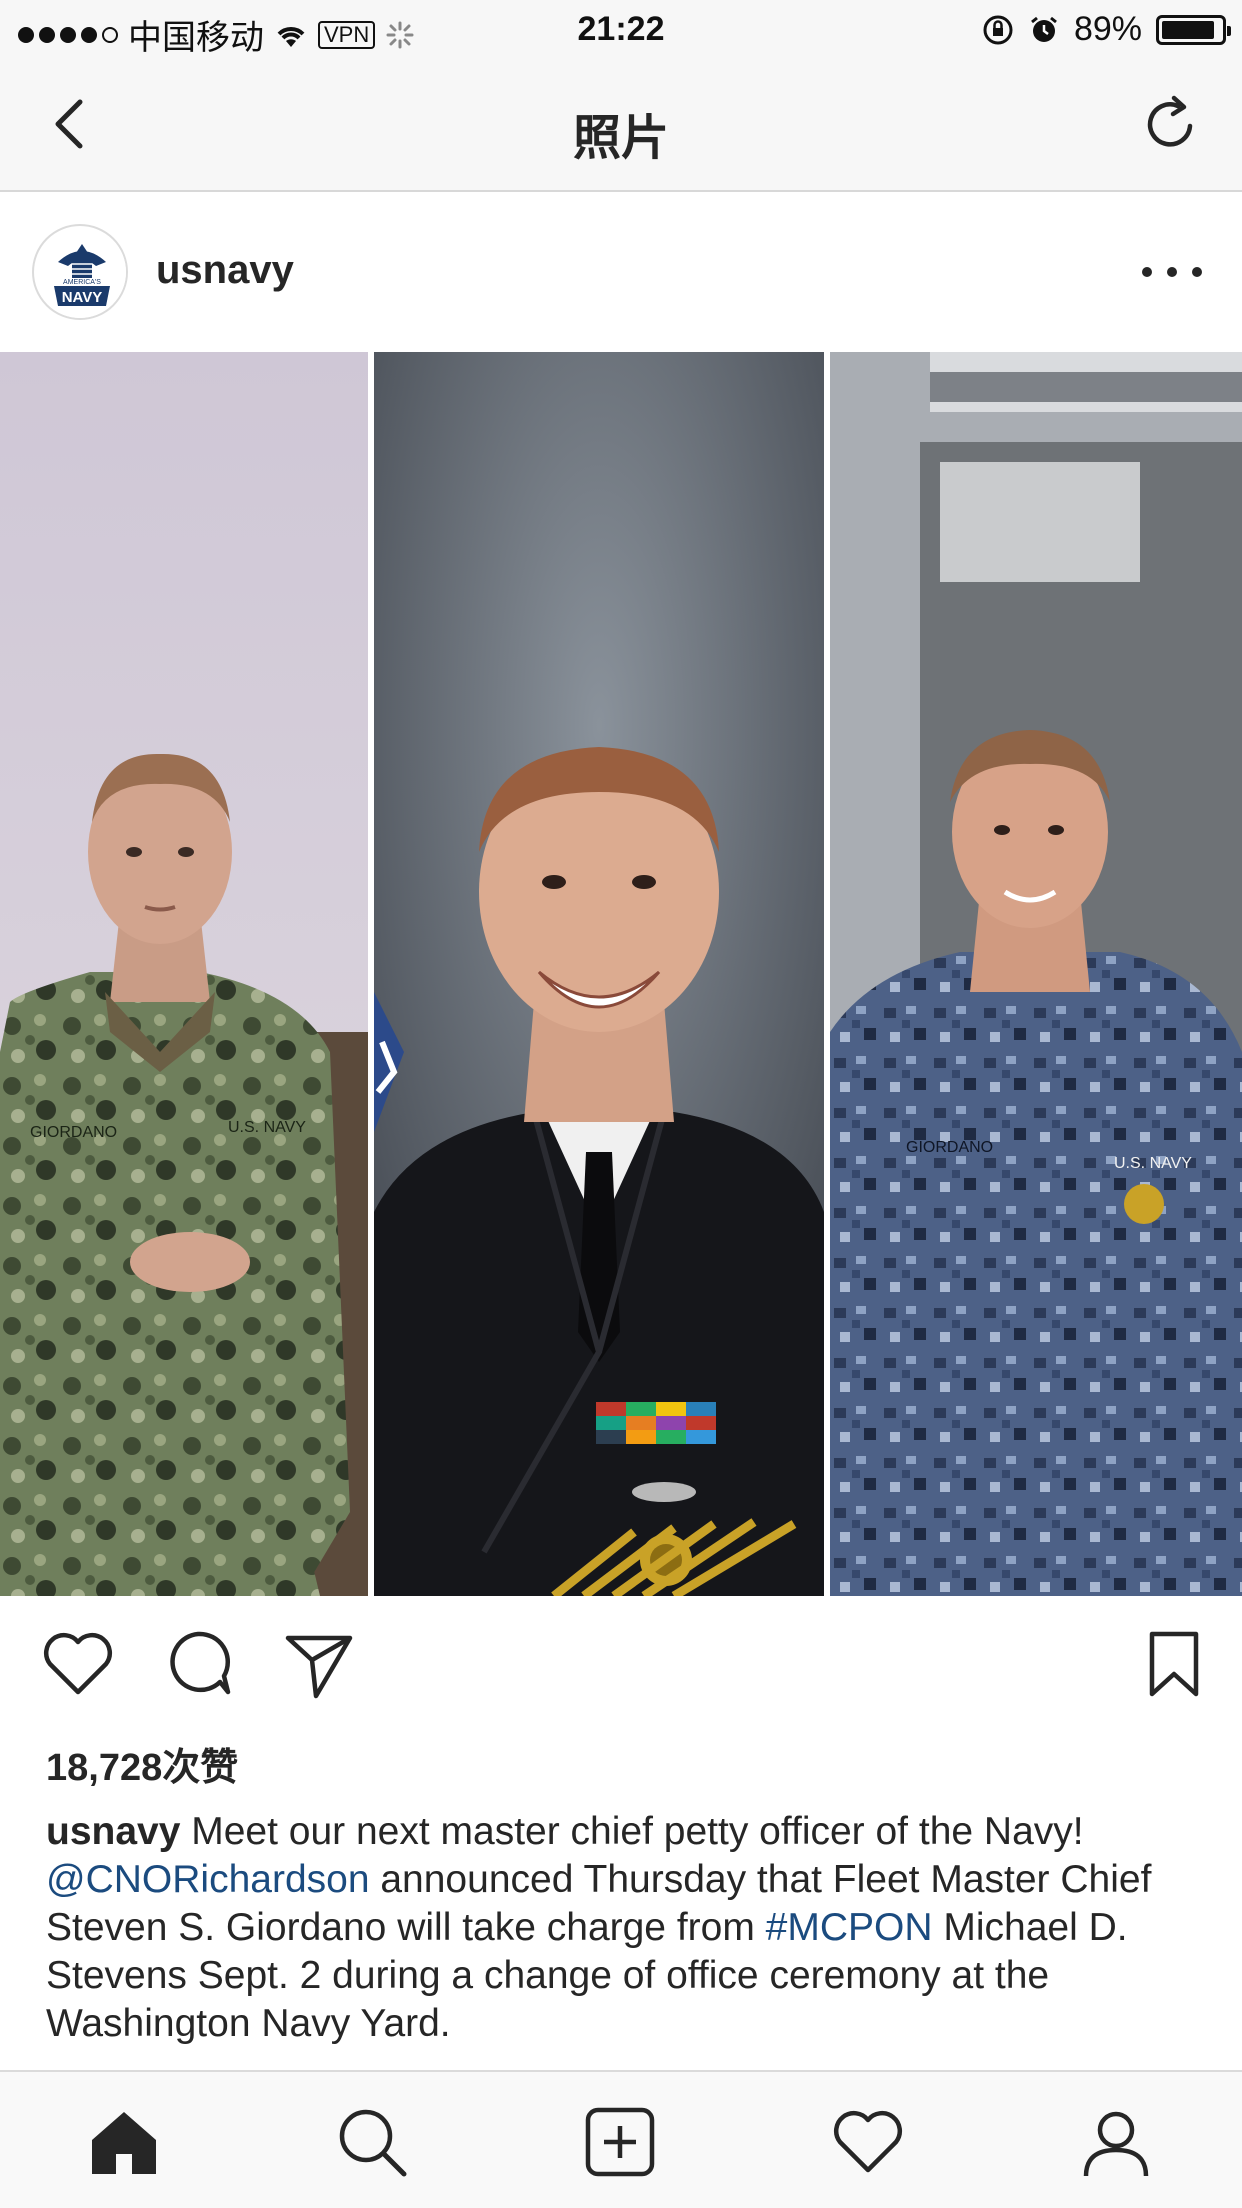 The width and height of the screenshot is (1242, 2208). I want to click on navigation-bar: 照片, so click(621, 127).